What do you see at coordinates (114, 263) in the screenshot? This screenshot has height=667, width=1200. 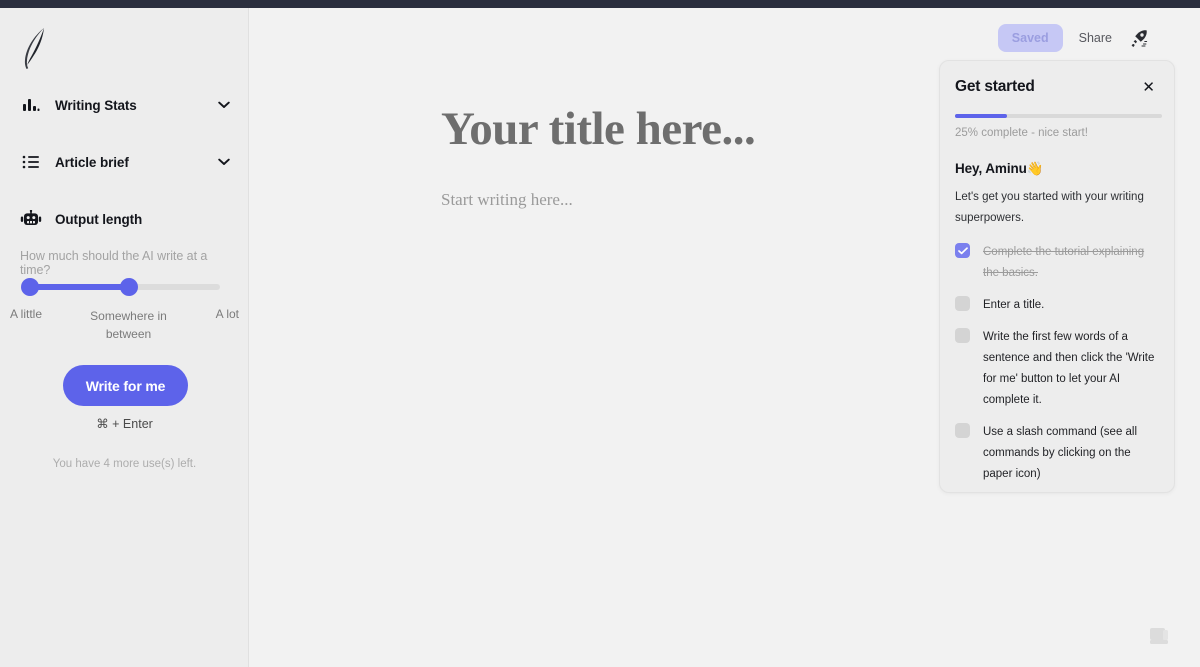 I see `output-length-helper: How much should the AI write at a time?` at bounding box center [114, 263].